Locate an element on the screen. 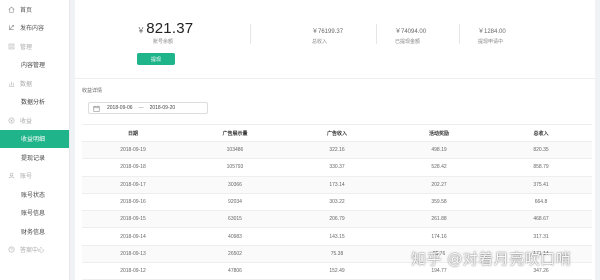 The image size is (600, 280). sidebar-item: 财务信息 is located at coordinates (34, 231).